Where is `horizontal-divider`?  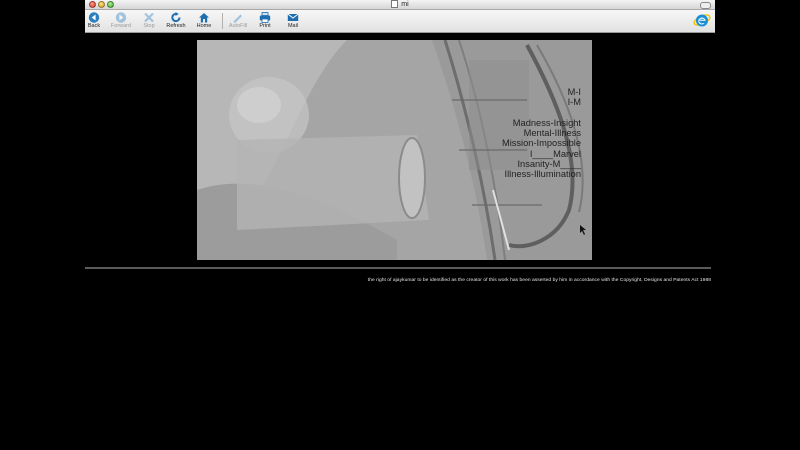 horizontal-divider is located at coordinates (398, 268).